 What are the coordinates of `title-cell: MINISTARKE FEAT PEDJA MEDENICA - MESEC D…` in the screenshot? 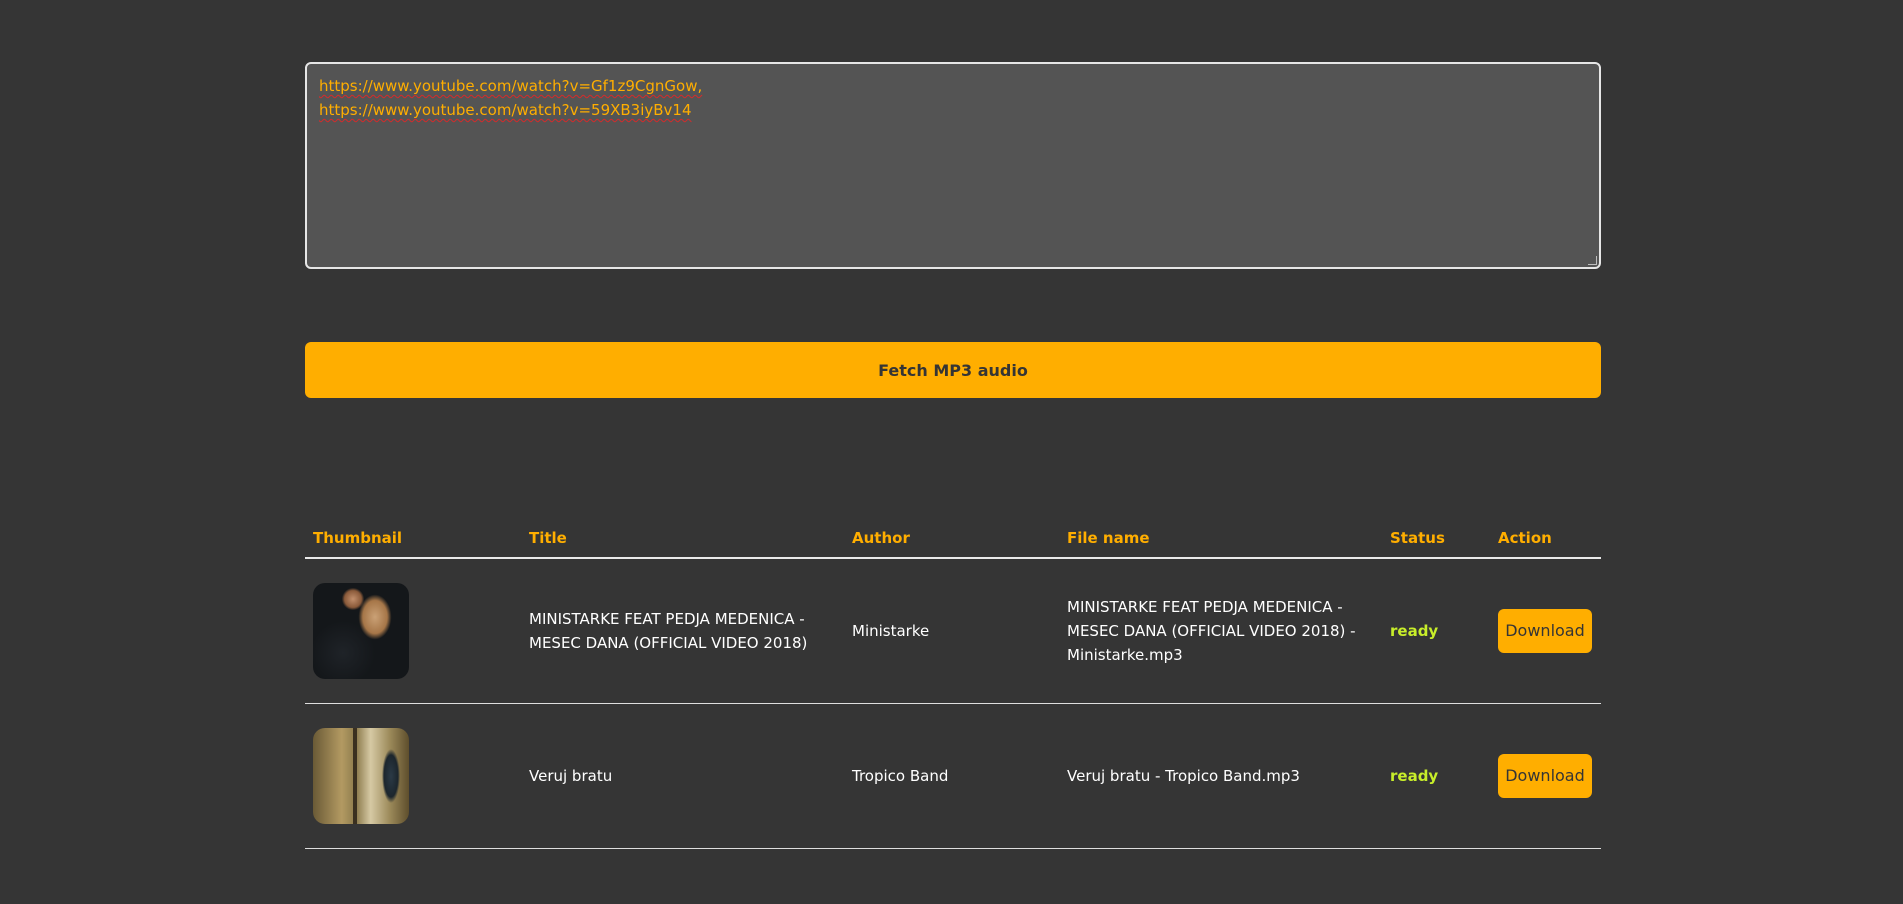 It's located at (668, 631).